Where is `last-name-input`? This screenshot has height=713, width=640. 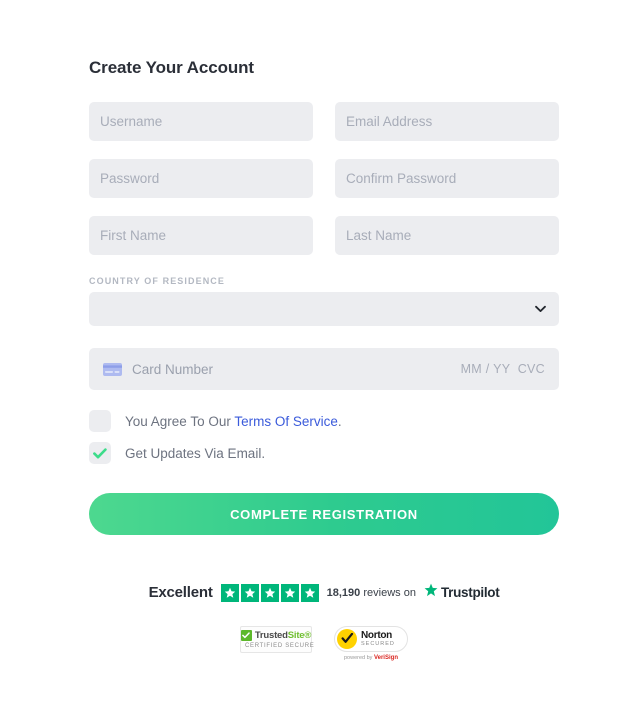
last-name-input is located at coordinates (447, 235).